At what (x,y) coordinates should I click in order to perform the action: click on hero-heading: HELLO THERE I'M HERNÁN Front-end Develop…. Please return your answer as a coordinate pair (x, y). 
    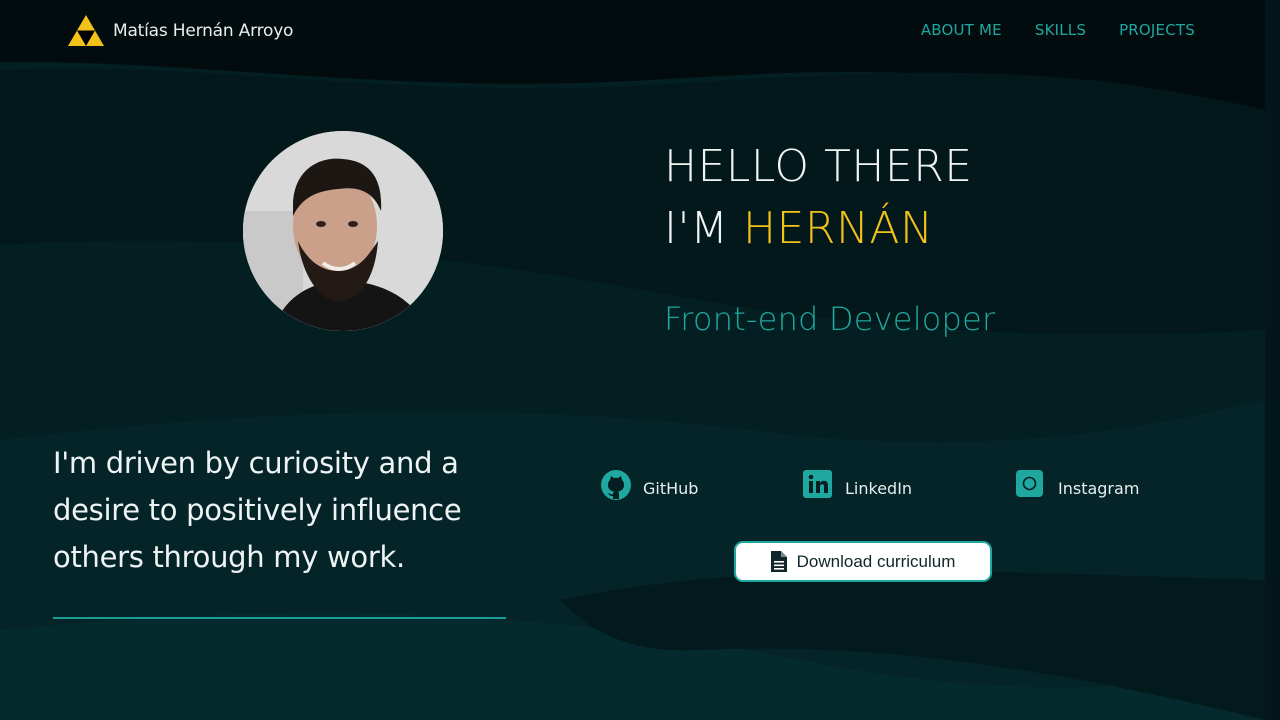
    Looking at the image, I should click on (829, 237).